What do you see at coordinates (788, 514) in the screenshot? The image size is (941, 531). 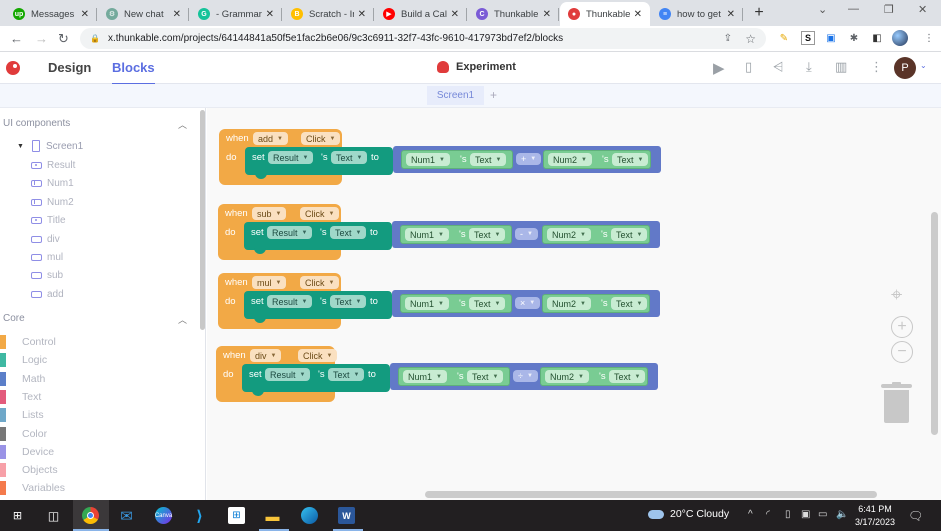 I see `phone-link-icon: ▯` at bounding box center [788, 514].